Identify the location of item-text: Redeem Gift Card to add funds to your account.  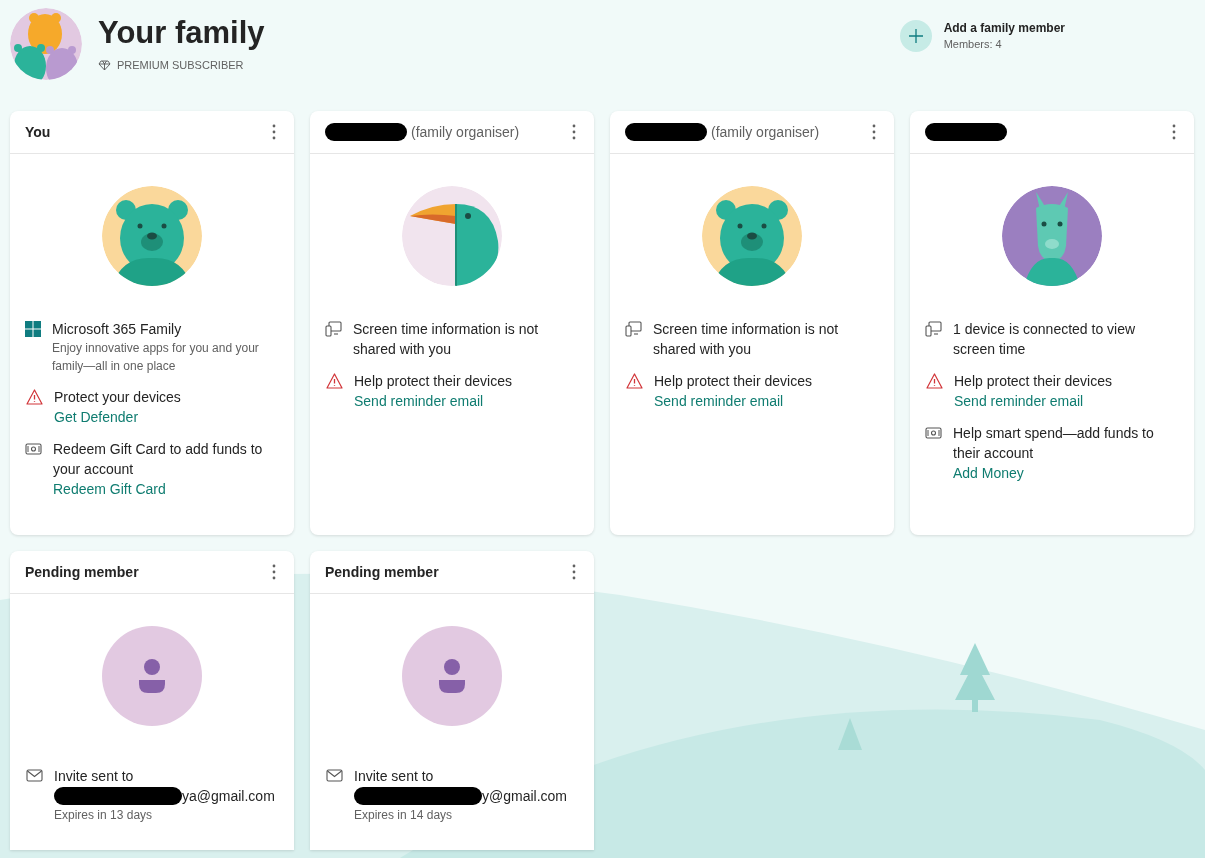
(158, 459).